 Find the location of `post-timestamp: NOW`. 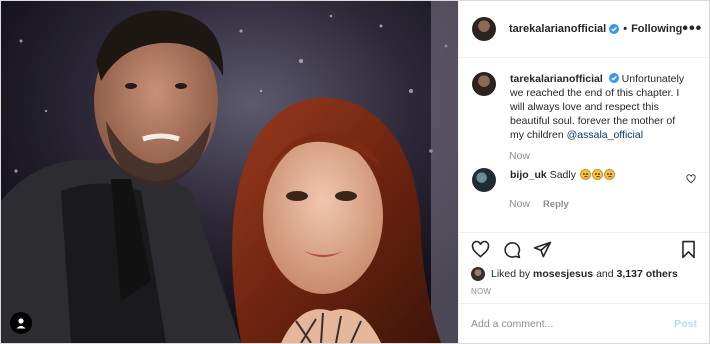

post-timestamp: NOW is located at coordinates (481, 291).